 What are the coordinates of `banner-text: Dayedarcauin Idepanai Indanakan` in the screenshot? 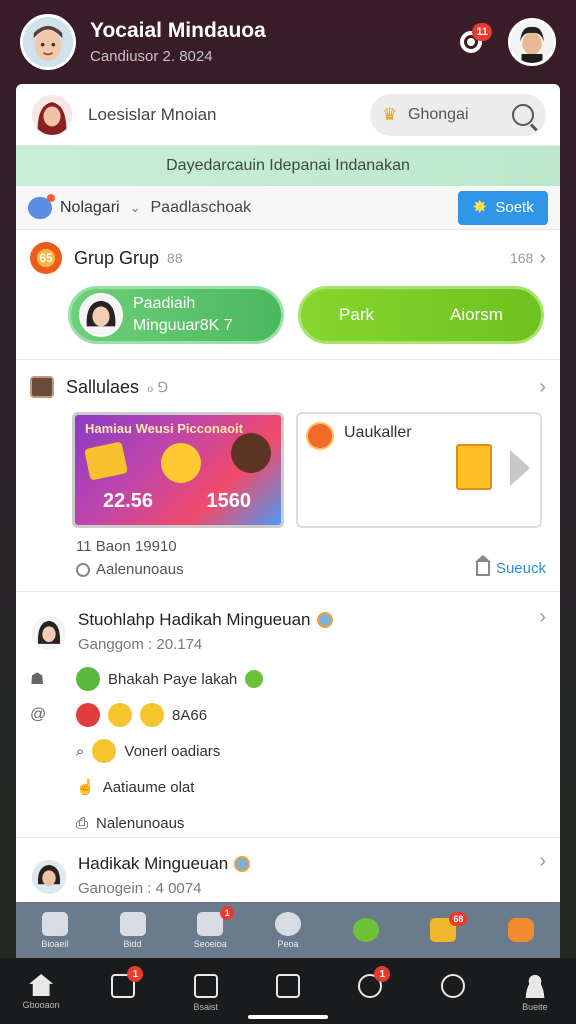 It's located at (288, 165).